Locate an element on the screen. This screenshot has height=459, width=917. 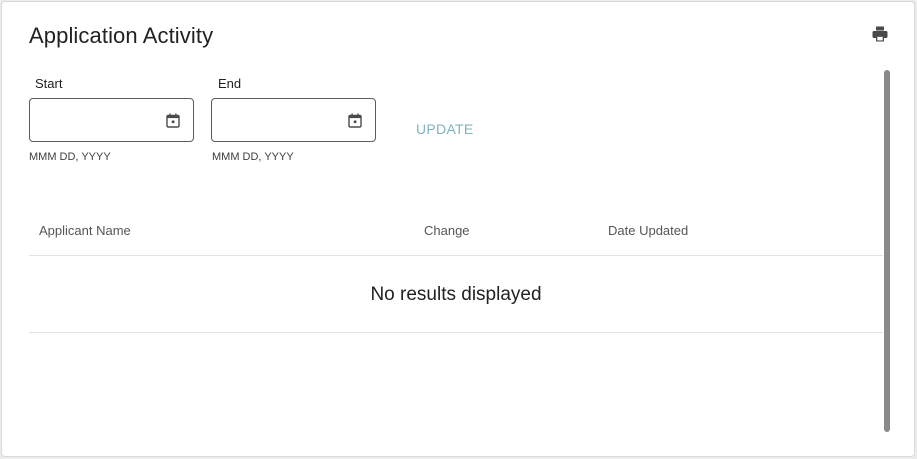
card-title: Application Activity is located at coordinates (121, 35).